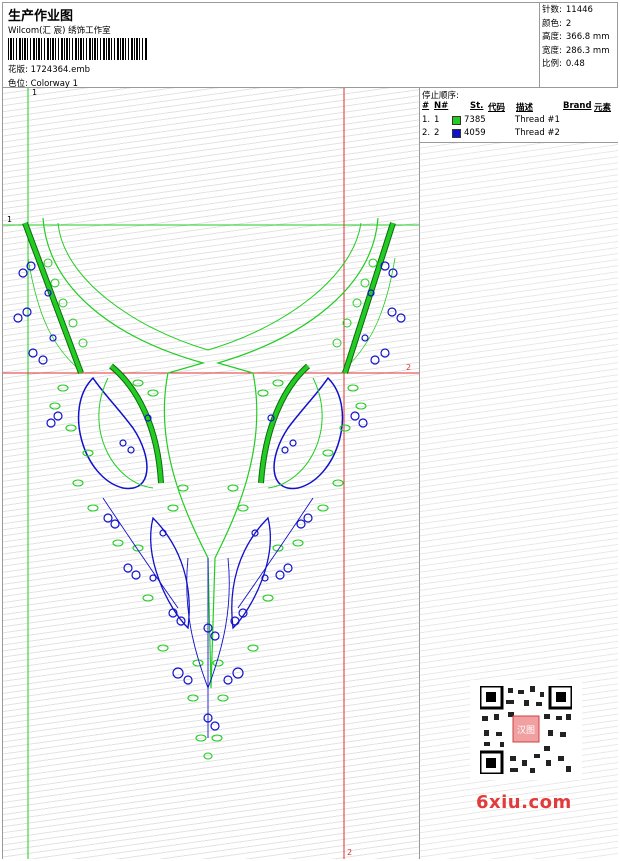 This screenshot has height=861, width=620. Describe the element at coordinates (60, 70) in the screenshot. I see `design-value: 1724364.emb` at that location.